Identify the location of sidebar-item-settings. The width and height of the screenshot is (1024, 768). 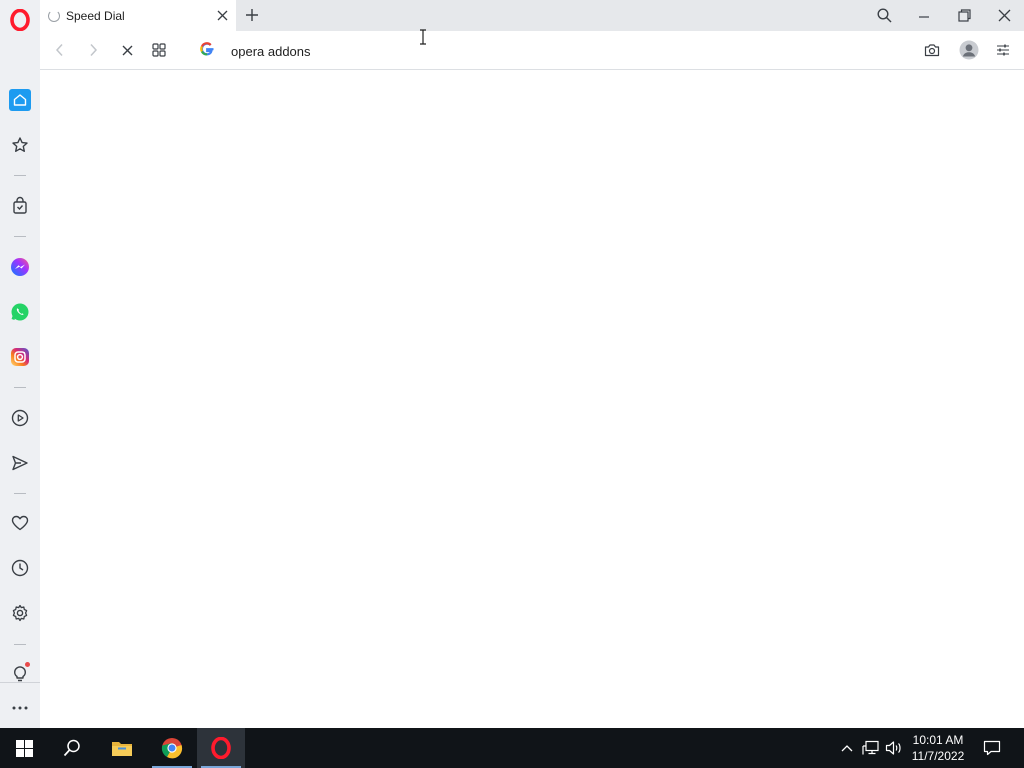
(20, 613).